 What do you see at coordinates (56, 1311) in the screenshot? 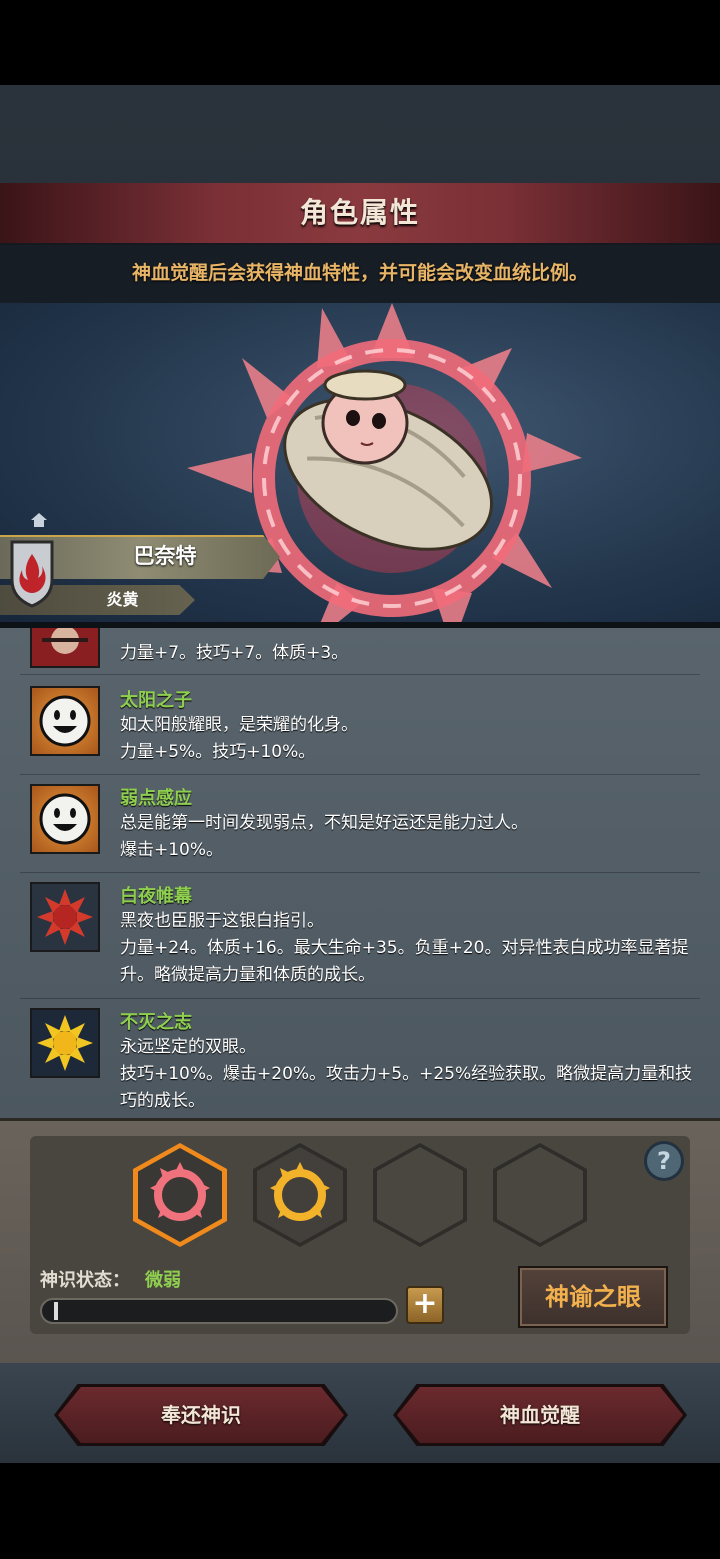
I see `divinity-progress-fill` at bounding box center [56, 1311].